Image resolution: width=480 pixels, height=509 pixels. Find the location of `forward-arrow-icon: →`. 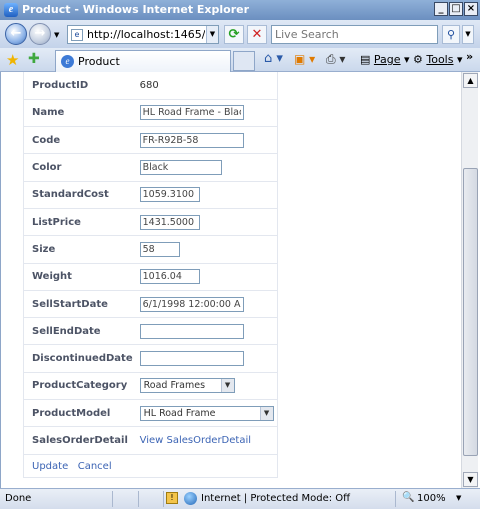

forward-arrow-icon: → is located at coordinates (40, 33).